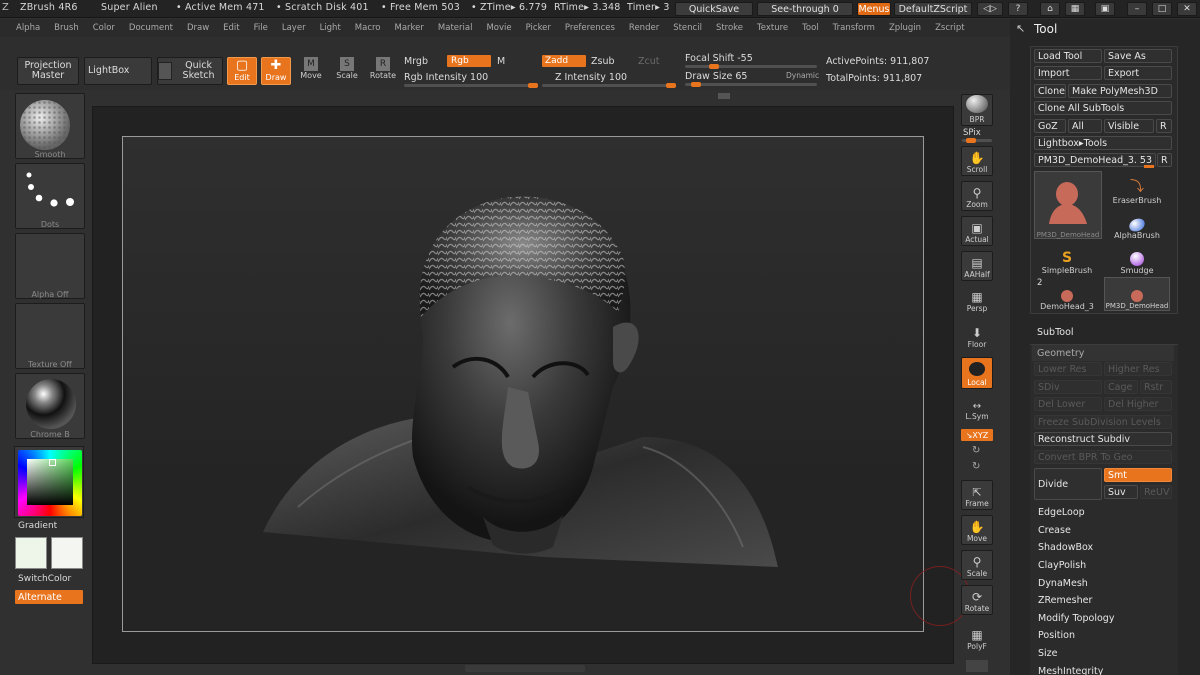  I want to click on main-color-swatch, so click(31, 553).